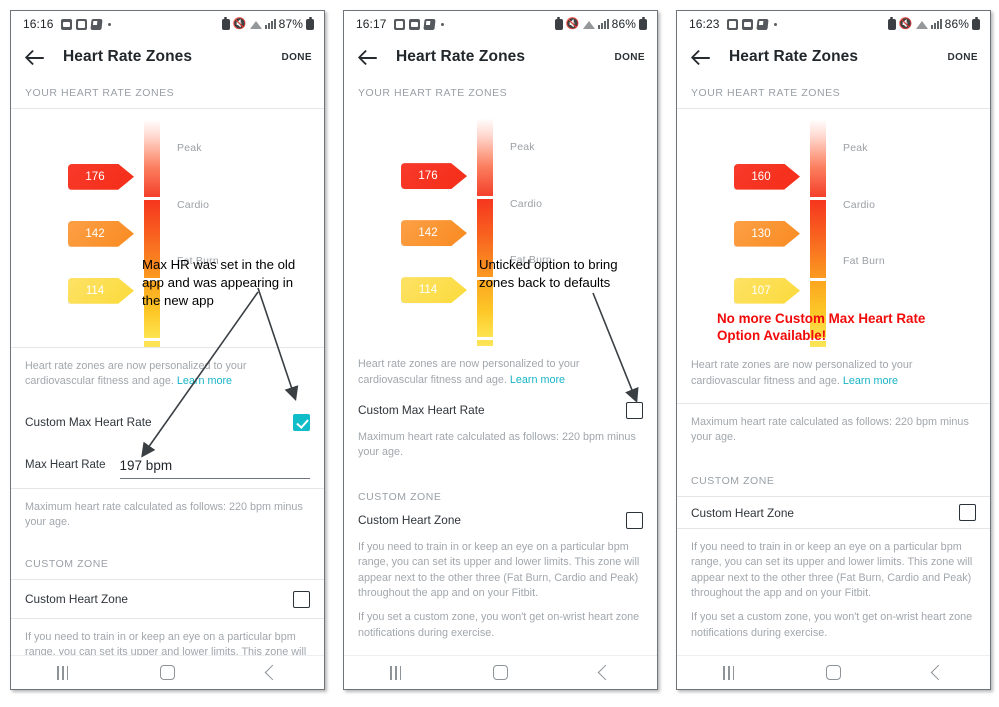  Describe the element at coordinates (526, 204) in the screenshot. I see `zone-label-cardio: Cardio` at that location.